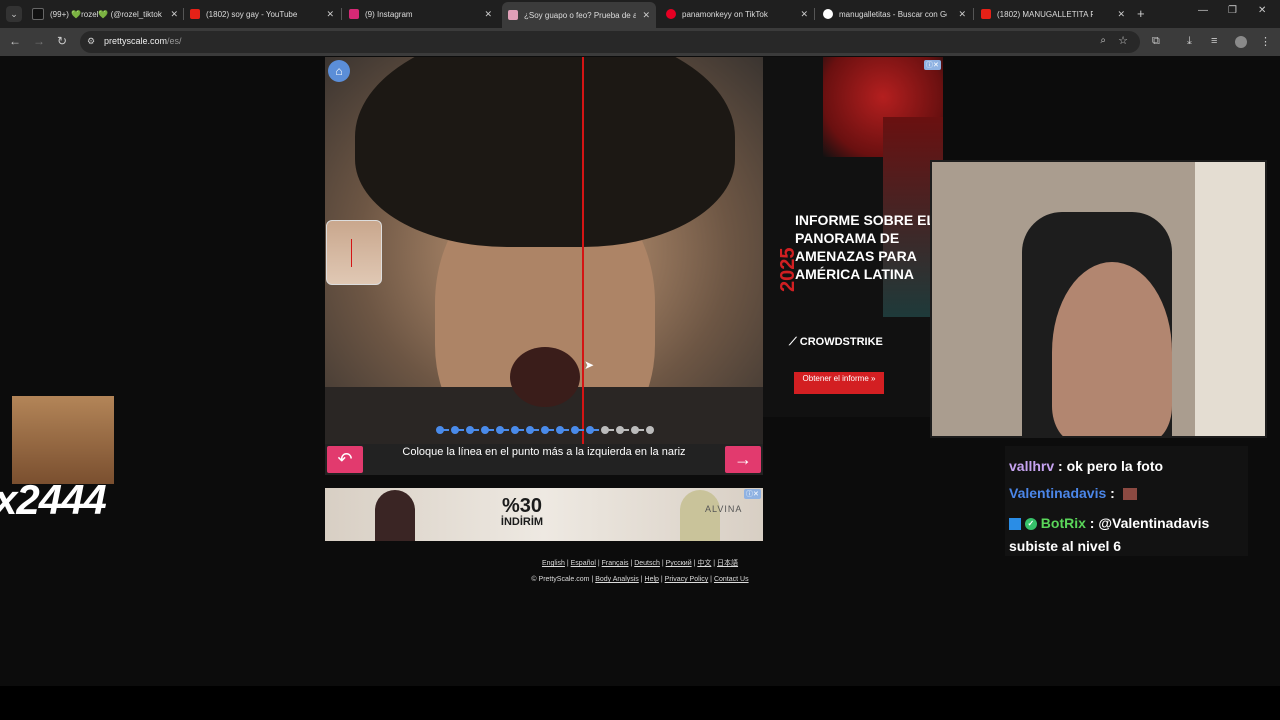  What do you see at coordinates (545, 152) in the screenshot?
I see `hair-shape` at bounding box center [545, 152].